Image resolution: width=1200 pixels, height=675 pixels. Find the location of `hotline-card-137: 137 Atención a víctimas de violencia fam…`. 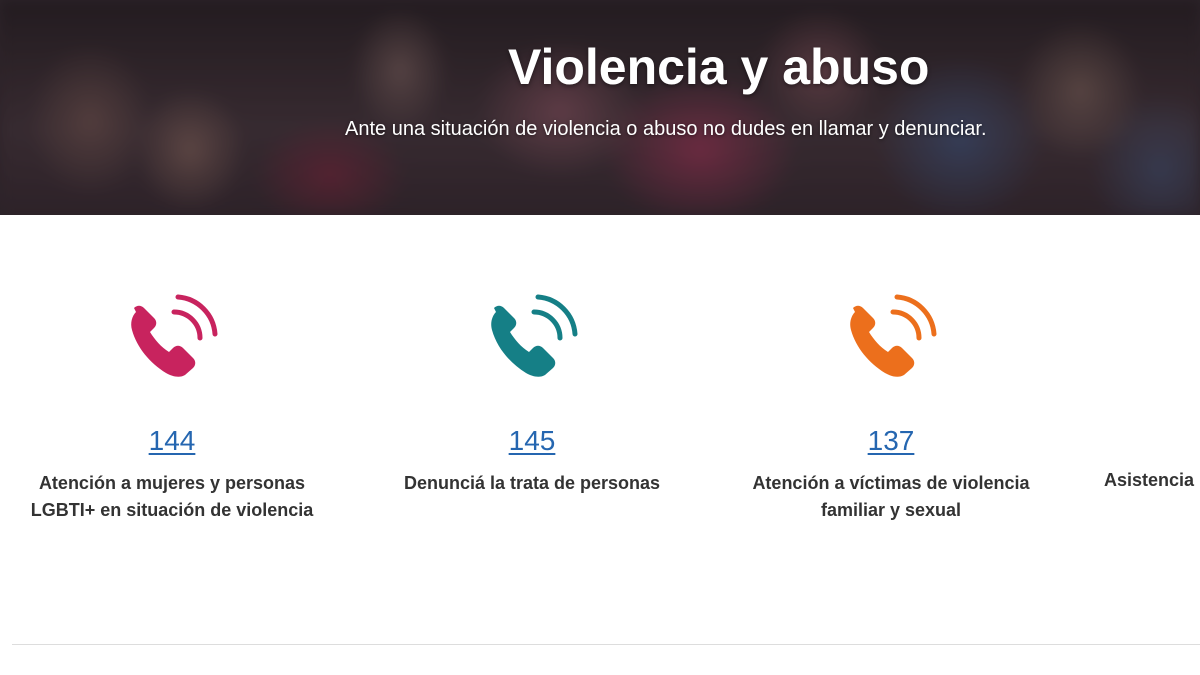

hotline-card-137: 137 Atención a víctimas de violencia fam… is located at coordinates (891, 380).